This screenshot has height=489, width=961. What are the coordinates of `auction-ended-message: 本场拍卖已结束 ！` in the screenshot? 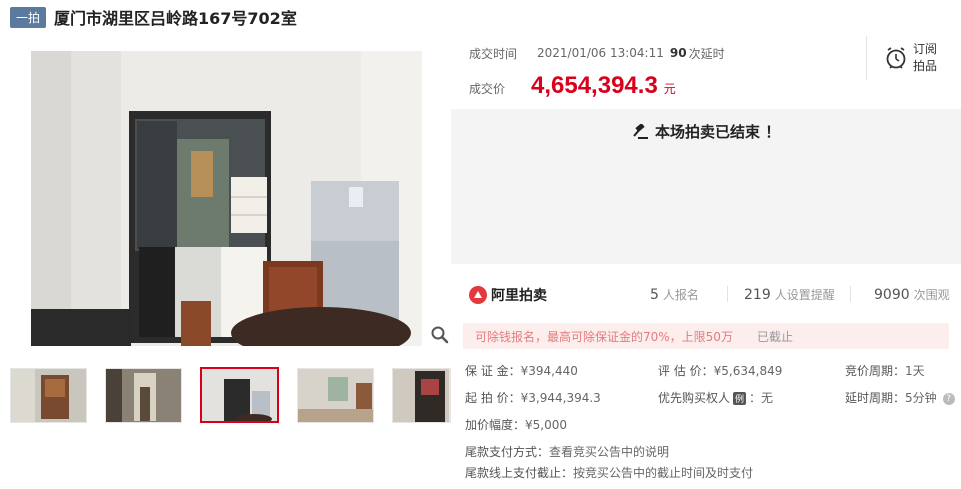 It's located at (705, 131).